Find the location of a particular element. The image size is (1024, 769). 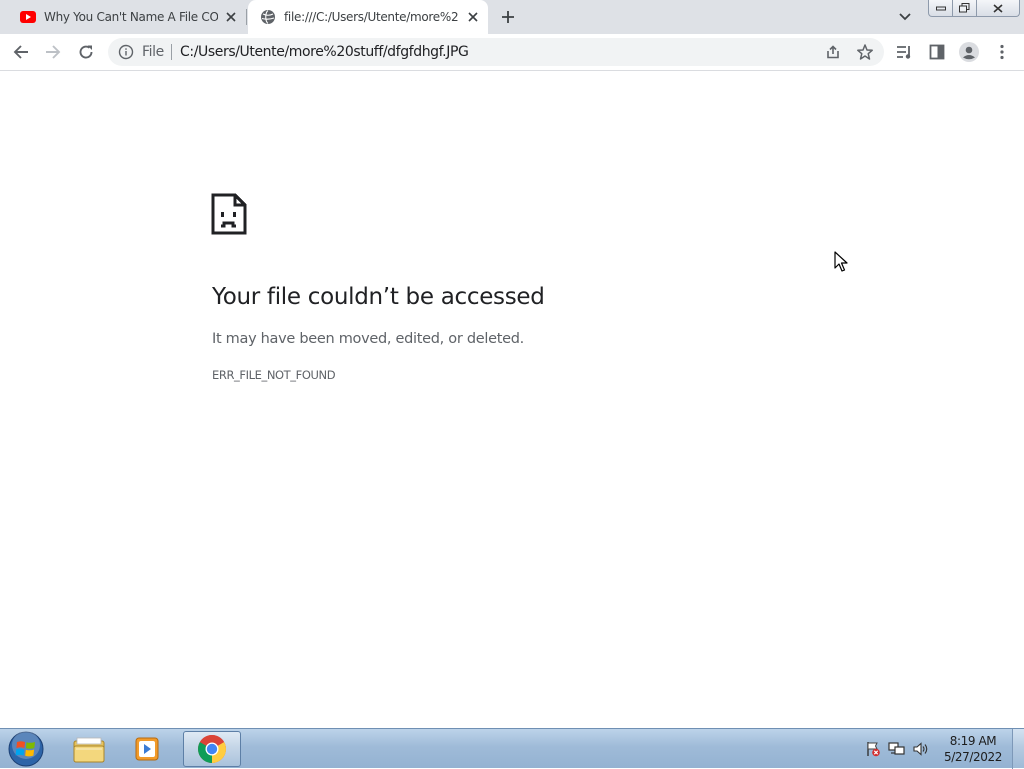

share-icon is located at coordinates (833, 52).